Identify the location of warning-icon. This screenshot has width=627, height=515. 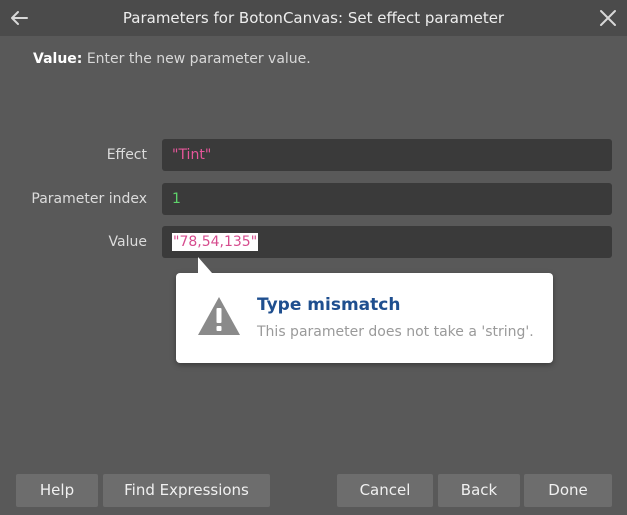
(219, 316).